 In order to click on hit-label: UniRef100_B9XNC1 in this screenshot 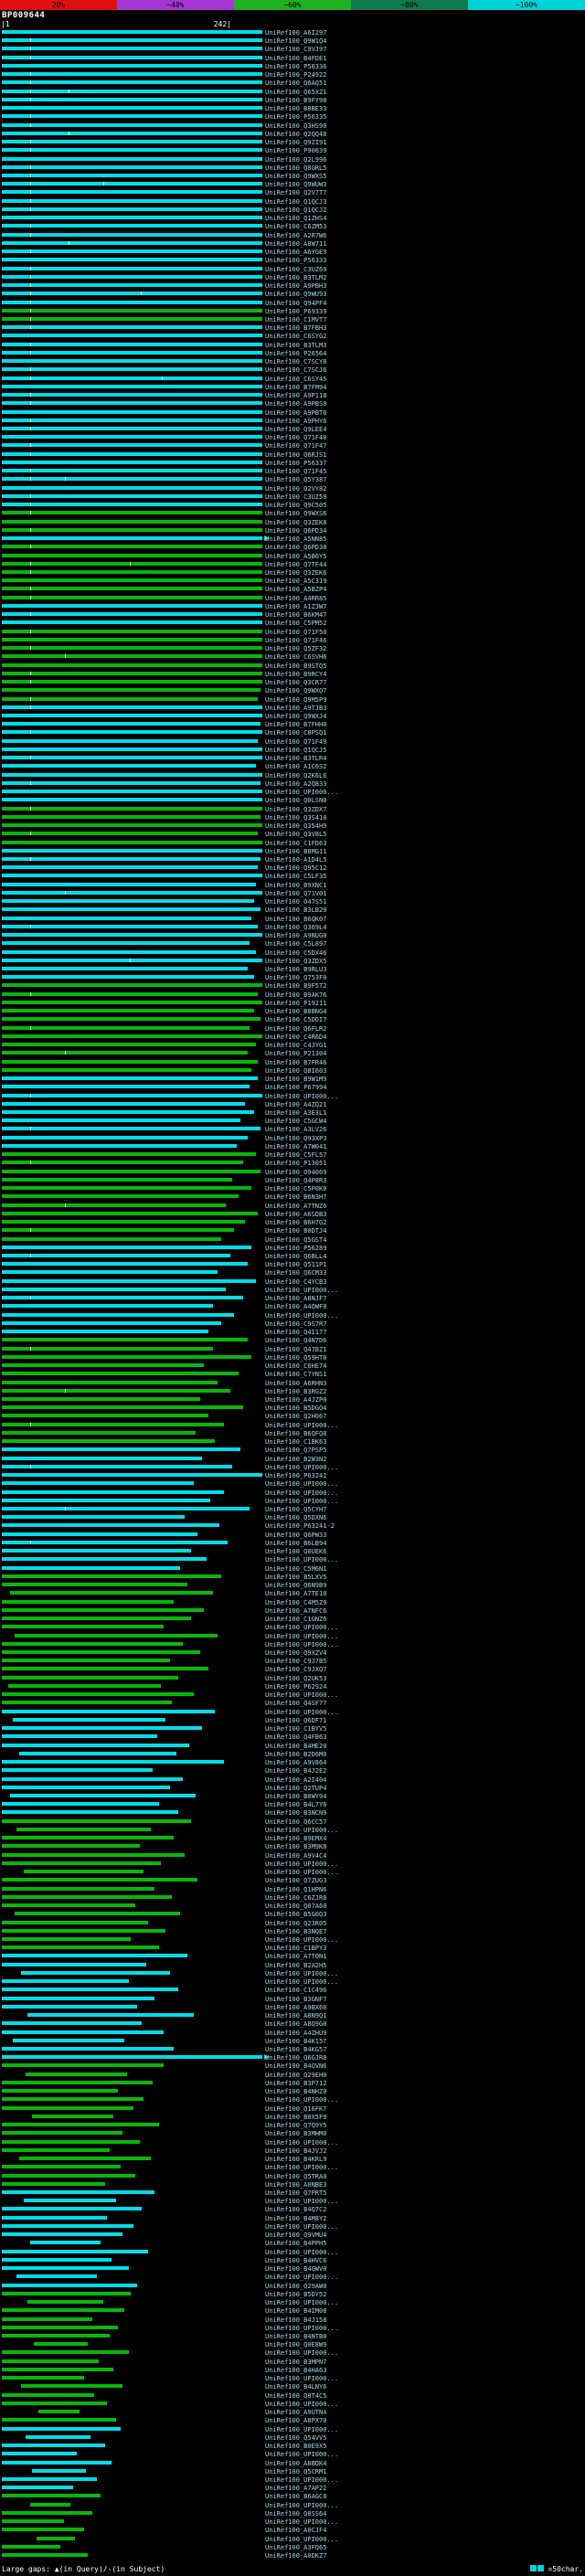, I will do `click(296, 885)`.